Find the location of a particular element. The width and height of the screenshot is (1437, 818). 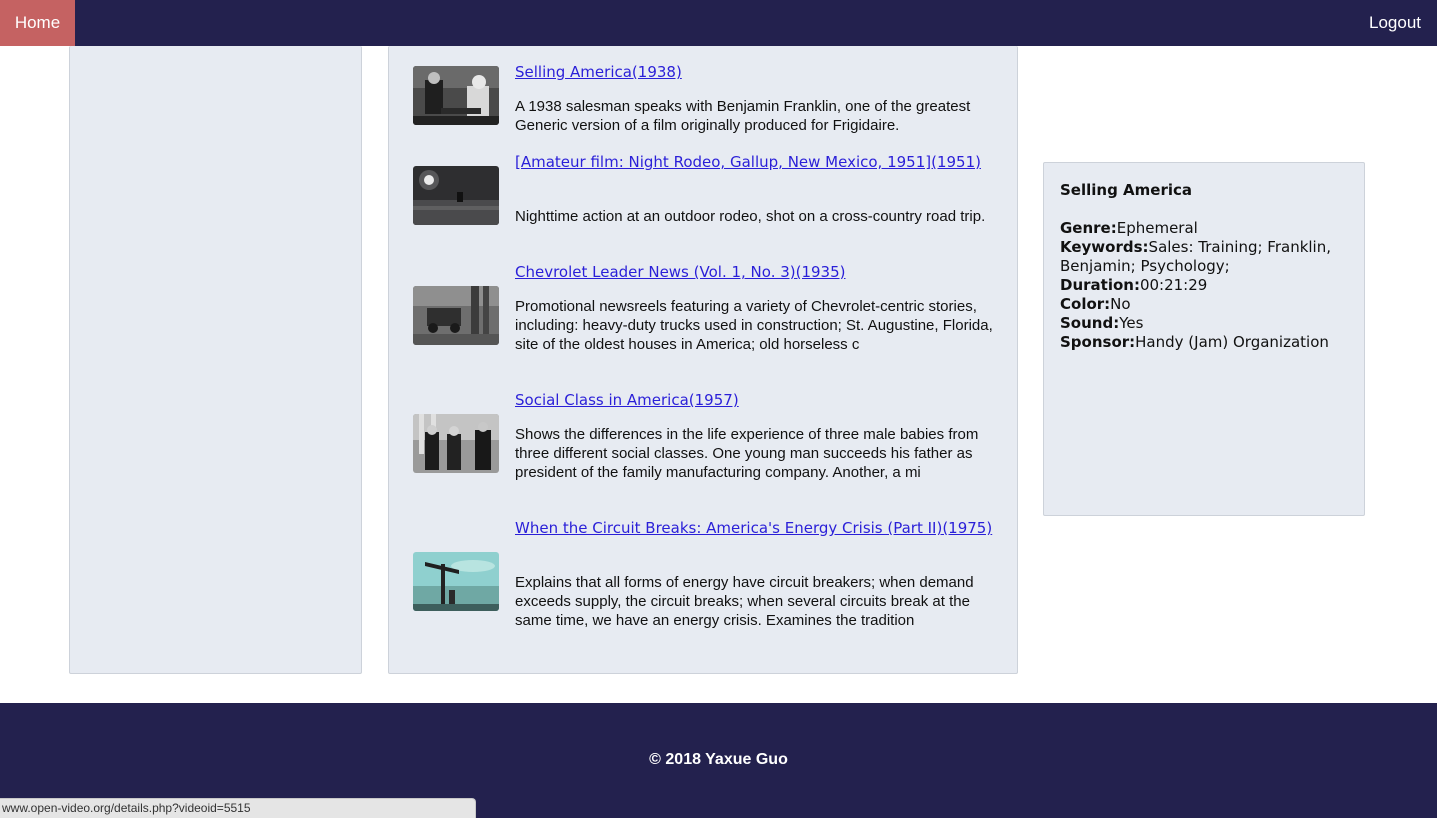

details-duration-label: Duration: is located at coordinates (1100, 285).